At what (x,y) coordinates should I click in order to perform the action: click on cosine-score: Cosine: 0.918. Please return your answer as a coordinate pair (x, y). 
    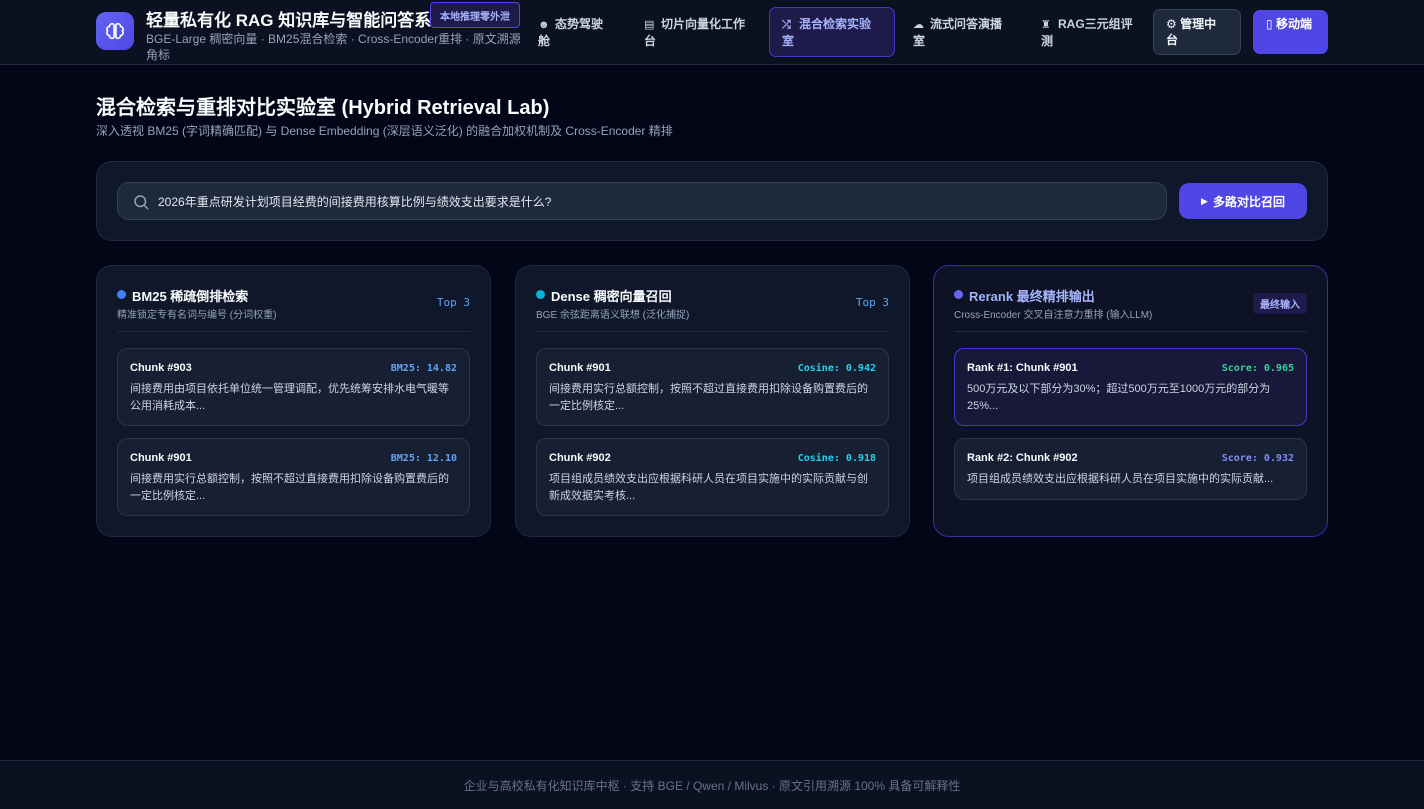
    Looking at the image, I should click on (836, 458).